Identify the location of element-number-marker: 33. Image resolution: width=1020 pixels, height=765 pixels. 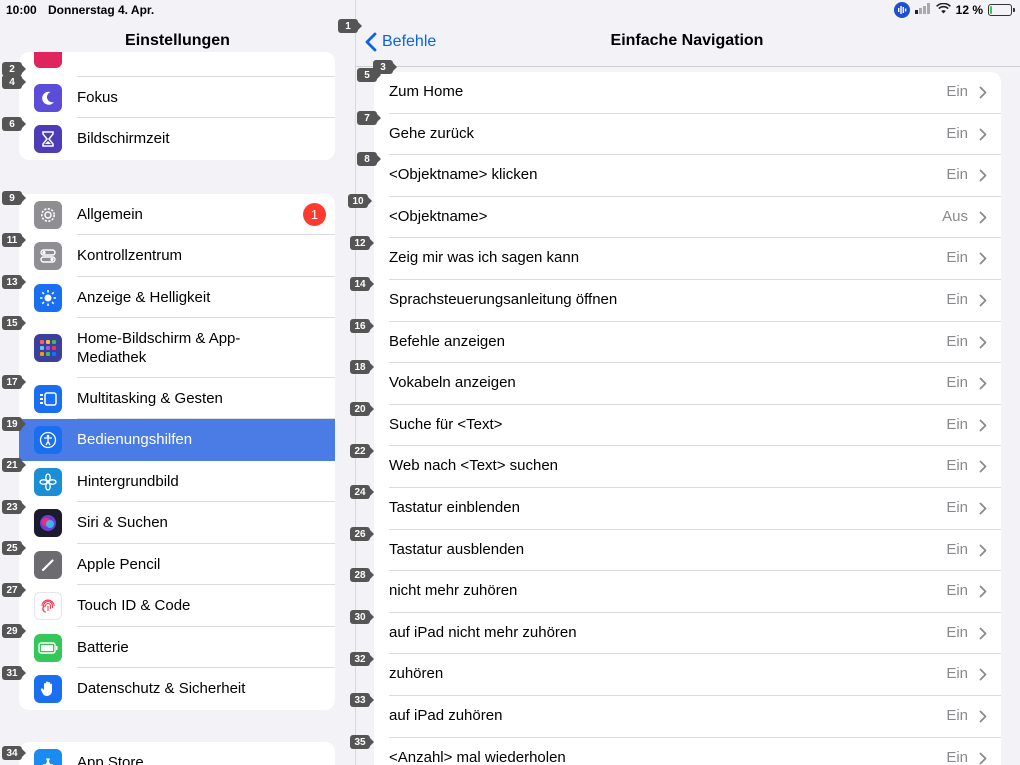
(362, 700).